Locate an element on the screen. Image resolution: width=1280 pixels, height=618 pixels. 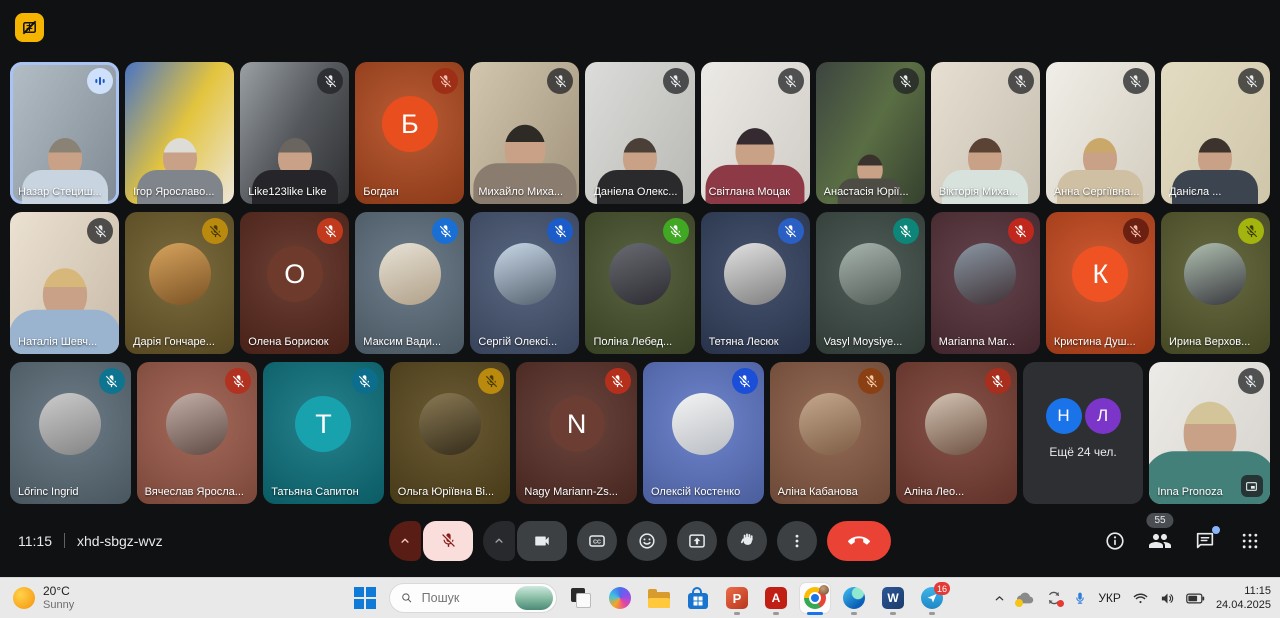
participant-tile: Світлана Моцак is located at coordinates (755, 133).